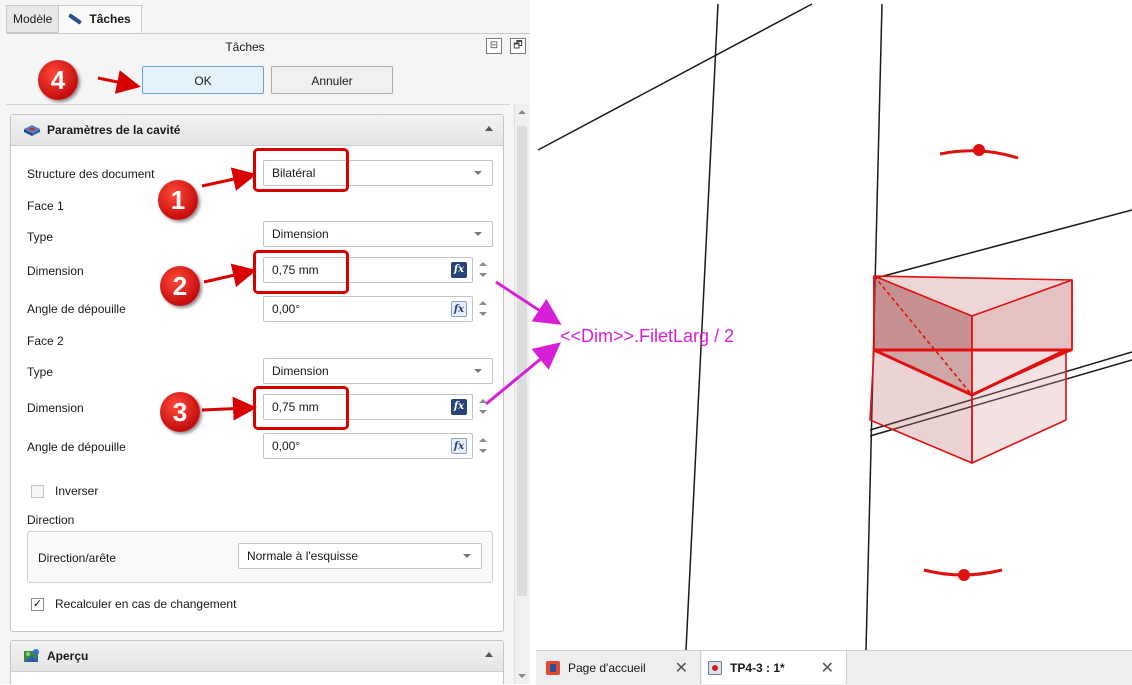 The width and height of the screenshot is (1132, 685). I want to click on tab-start-page-label: Page d'accueil, so click(607, 667).